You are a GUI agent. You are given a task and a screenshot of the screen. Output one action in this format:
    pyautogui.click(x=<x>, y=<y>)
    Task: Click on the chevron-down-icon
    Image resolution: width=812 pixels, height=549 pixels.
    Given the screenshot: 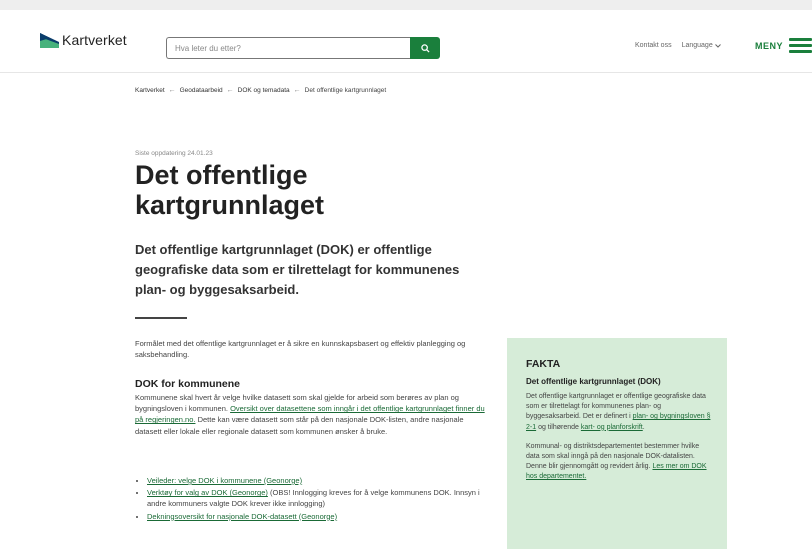 What is the action you would take?
    pyautogui.click(x=717, y=45)
    